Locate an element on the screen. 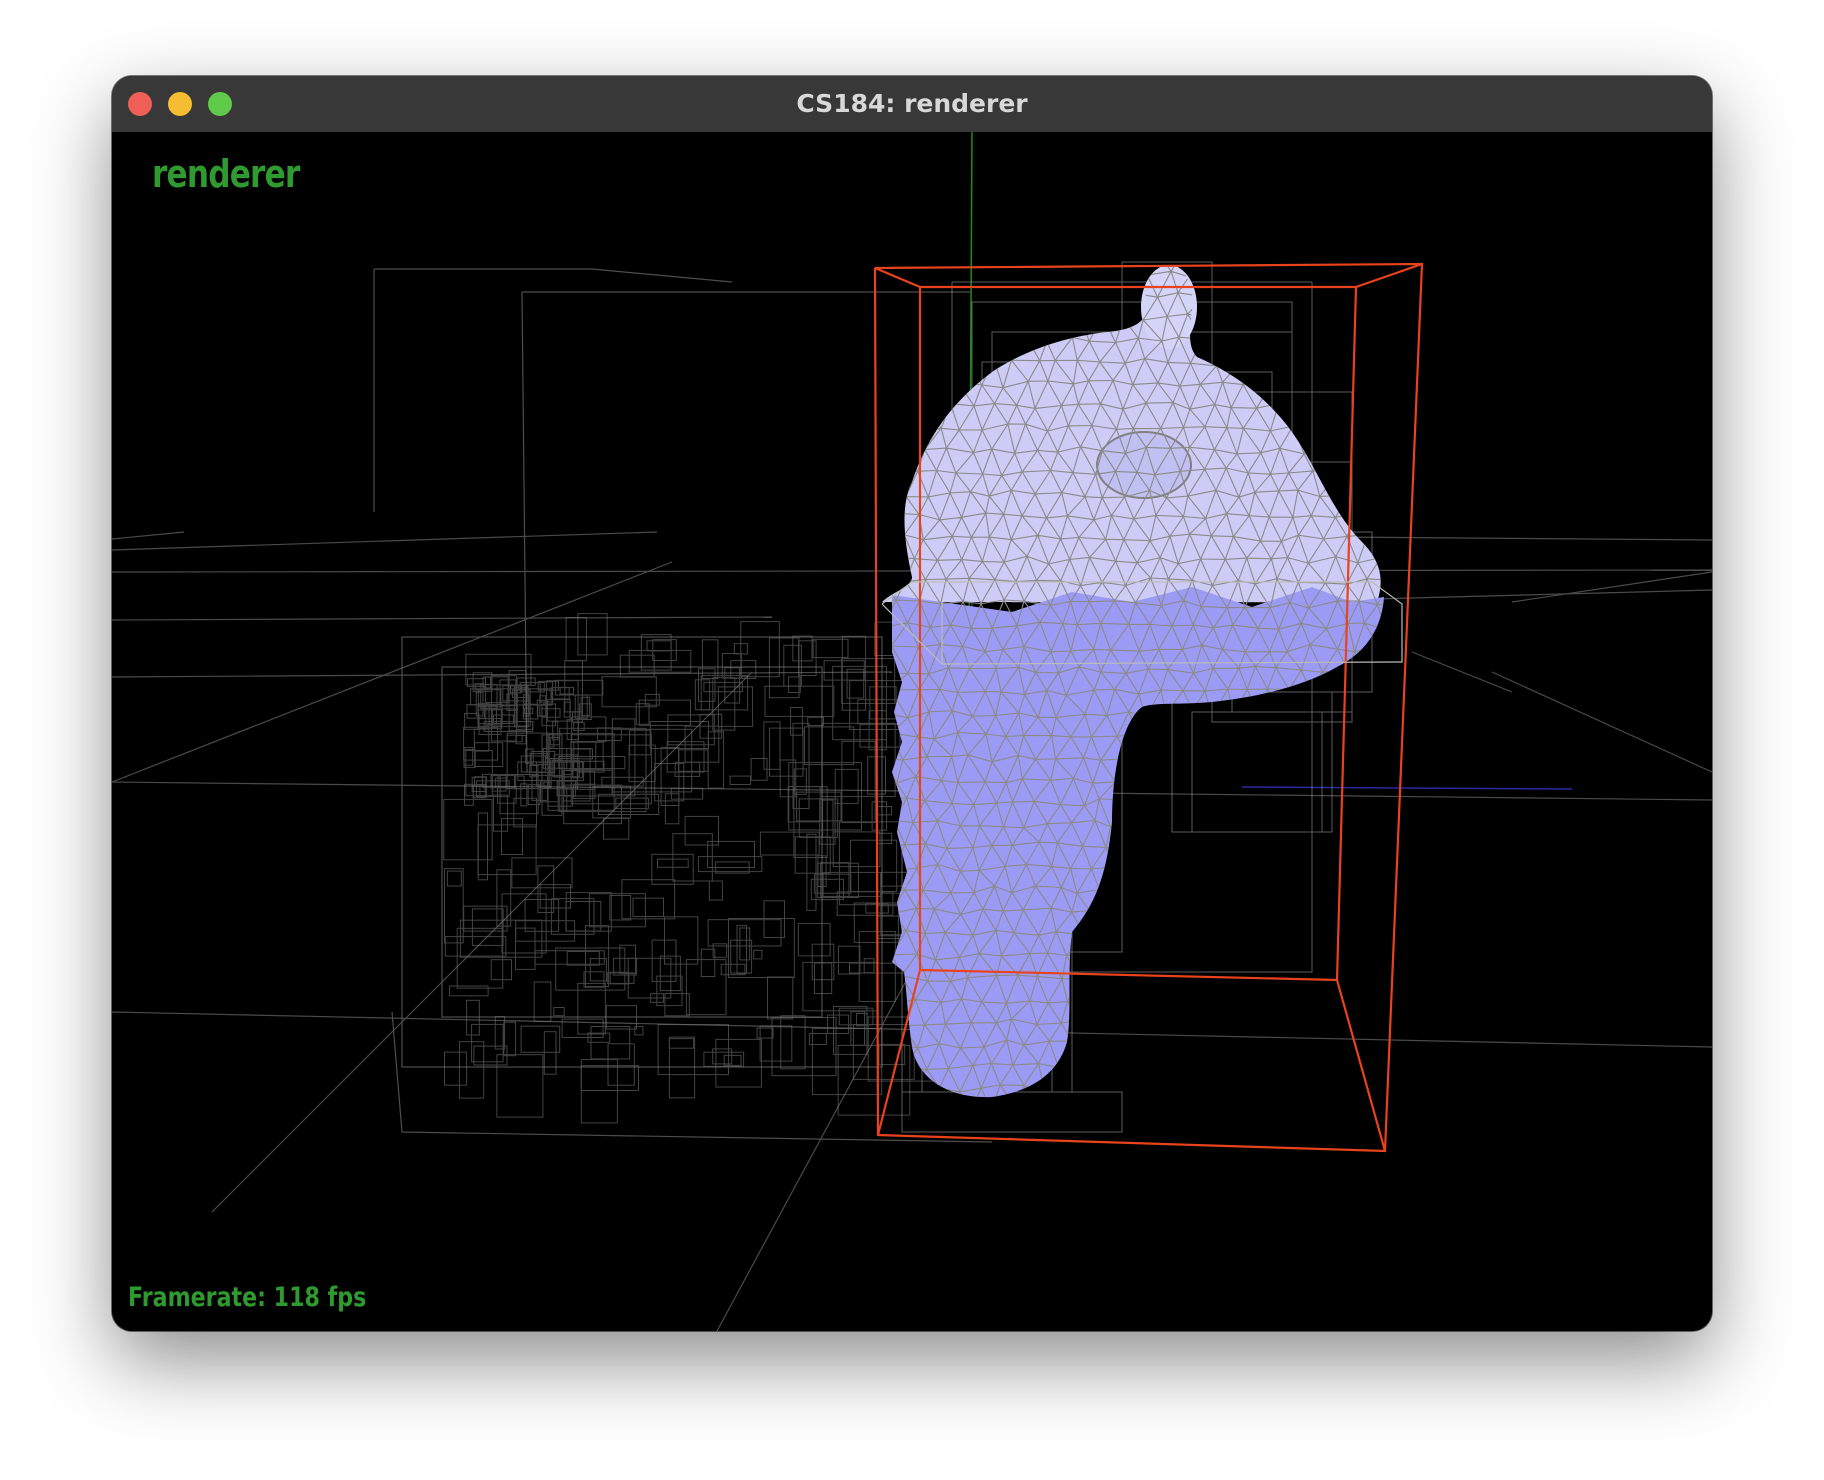  z-axis-line is located at coordinates (1407, 788).